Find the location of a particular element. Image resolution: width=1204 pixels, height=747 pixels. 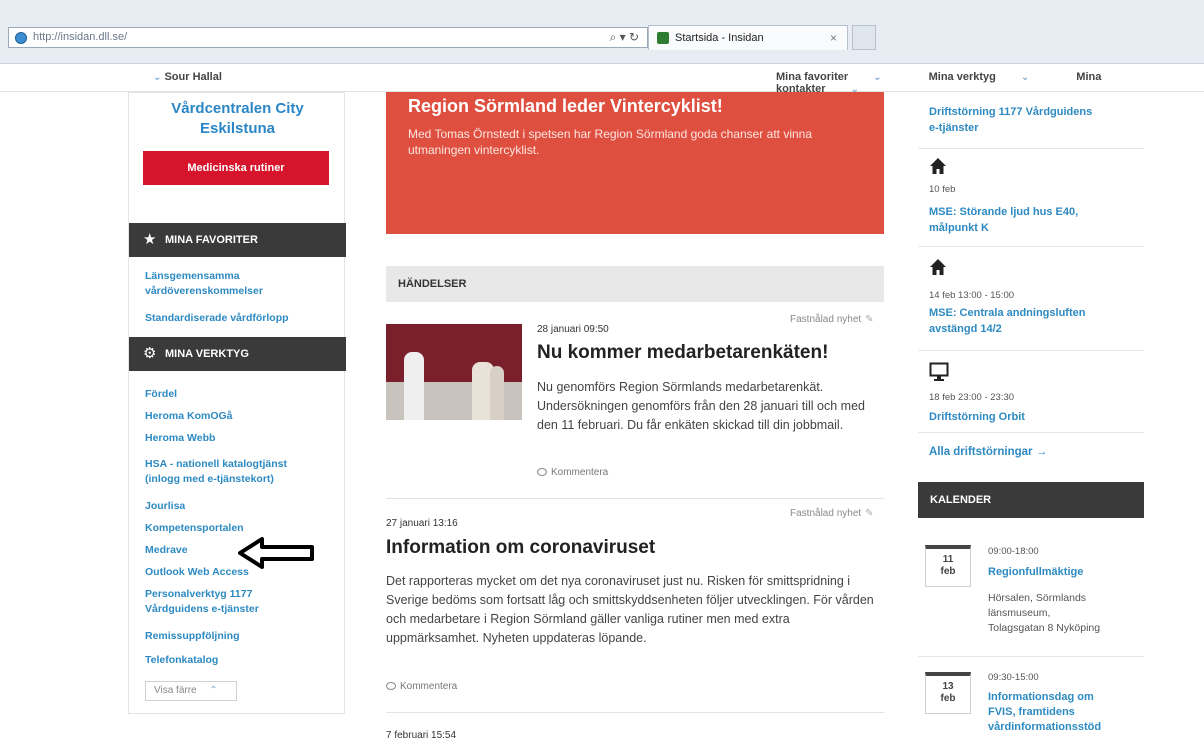

calendar-title-line: vårdinformationsstöd is located at coordinates (1045, 727).